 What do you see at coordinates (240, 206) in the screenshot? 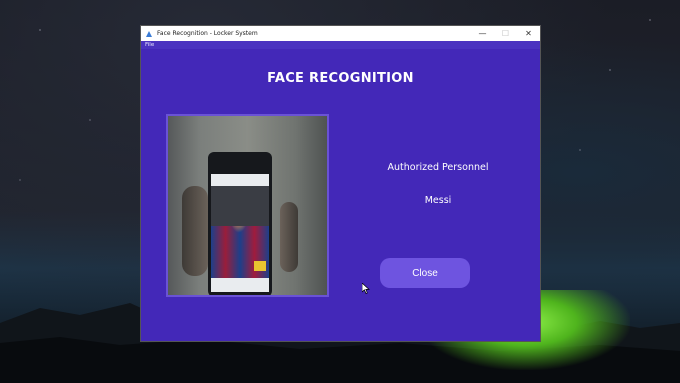
I see `photo-background` at bounding box center [240, 206].